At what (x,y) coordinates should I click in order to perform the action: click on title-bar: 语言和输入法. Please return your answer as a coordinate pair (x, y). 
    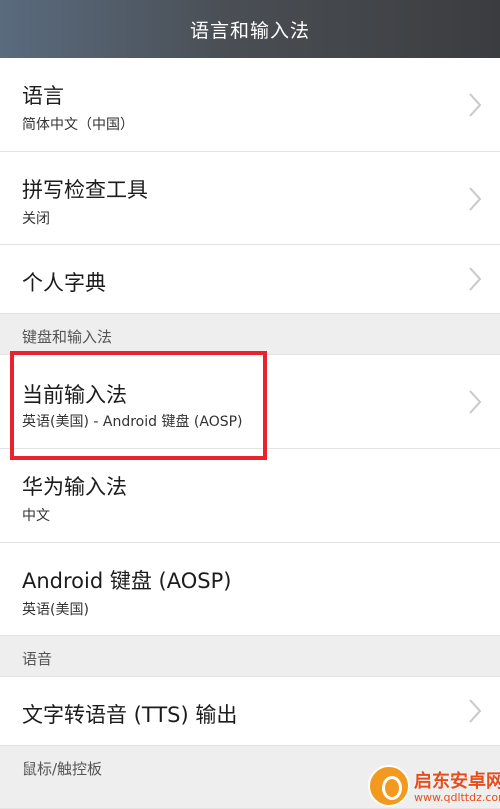
    Looking at the image, I should click on (250, 29).